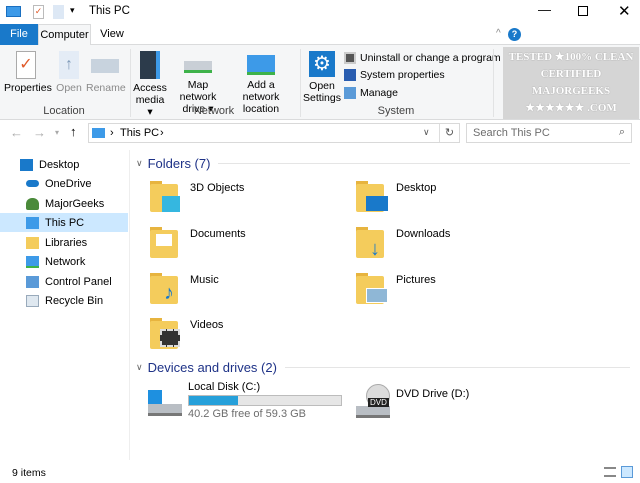 Image resolution: width=640 pixels, height=483 pixels. What do you see at coordinates (274, 133) in the screenshot?
I see `address-bar: › This PC › ∨ ↻` at bounding box center [274, 133].